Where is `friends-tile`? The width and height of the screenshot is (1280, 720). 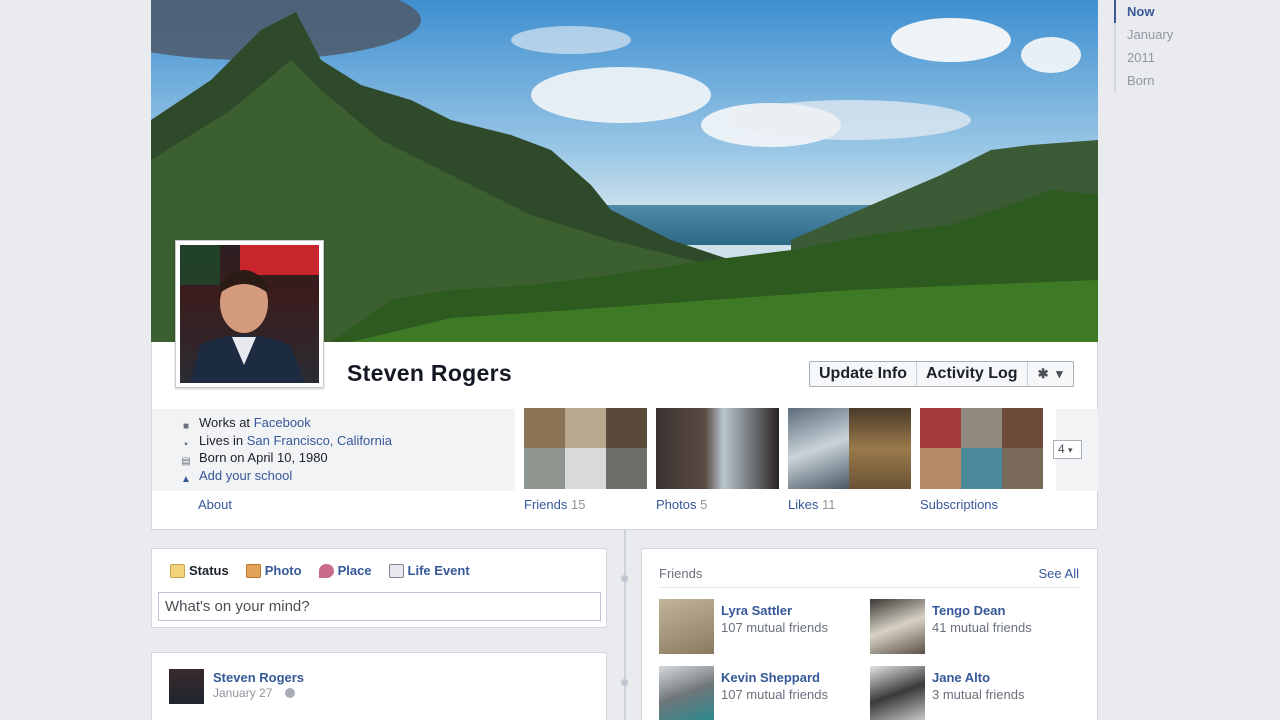 friends-tile is located at coordinates (585, 448).